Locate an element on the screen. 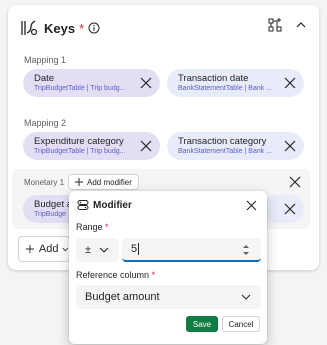  add-button: Add is located at coordinates (44, 249).